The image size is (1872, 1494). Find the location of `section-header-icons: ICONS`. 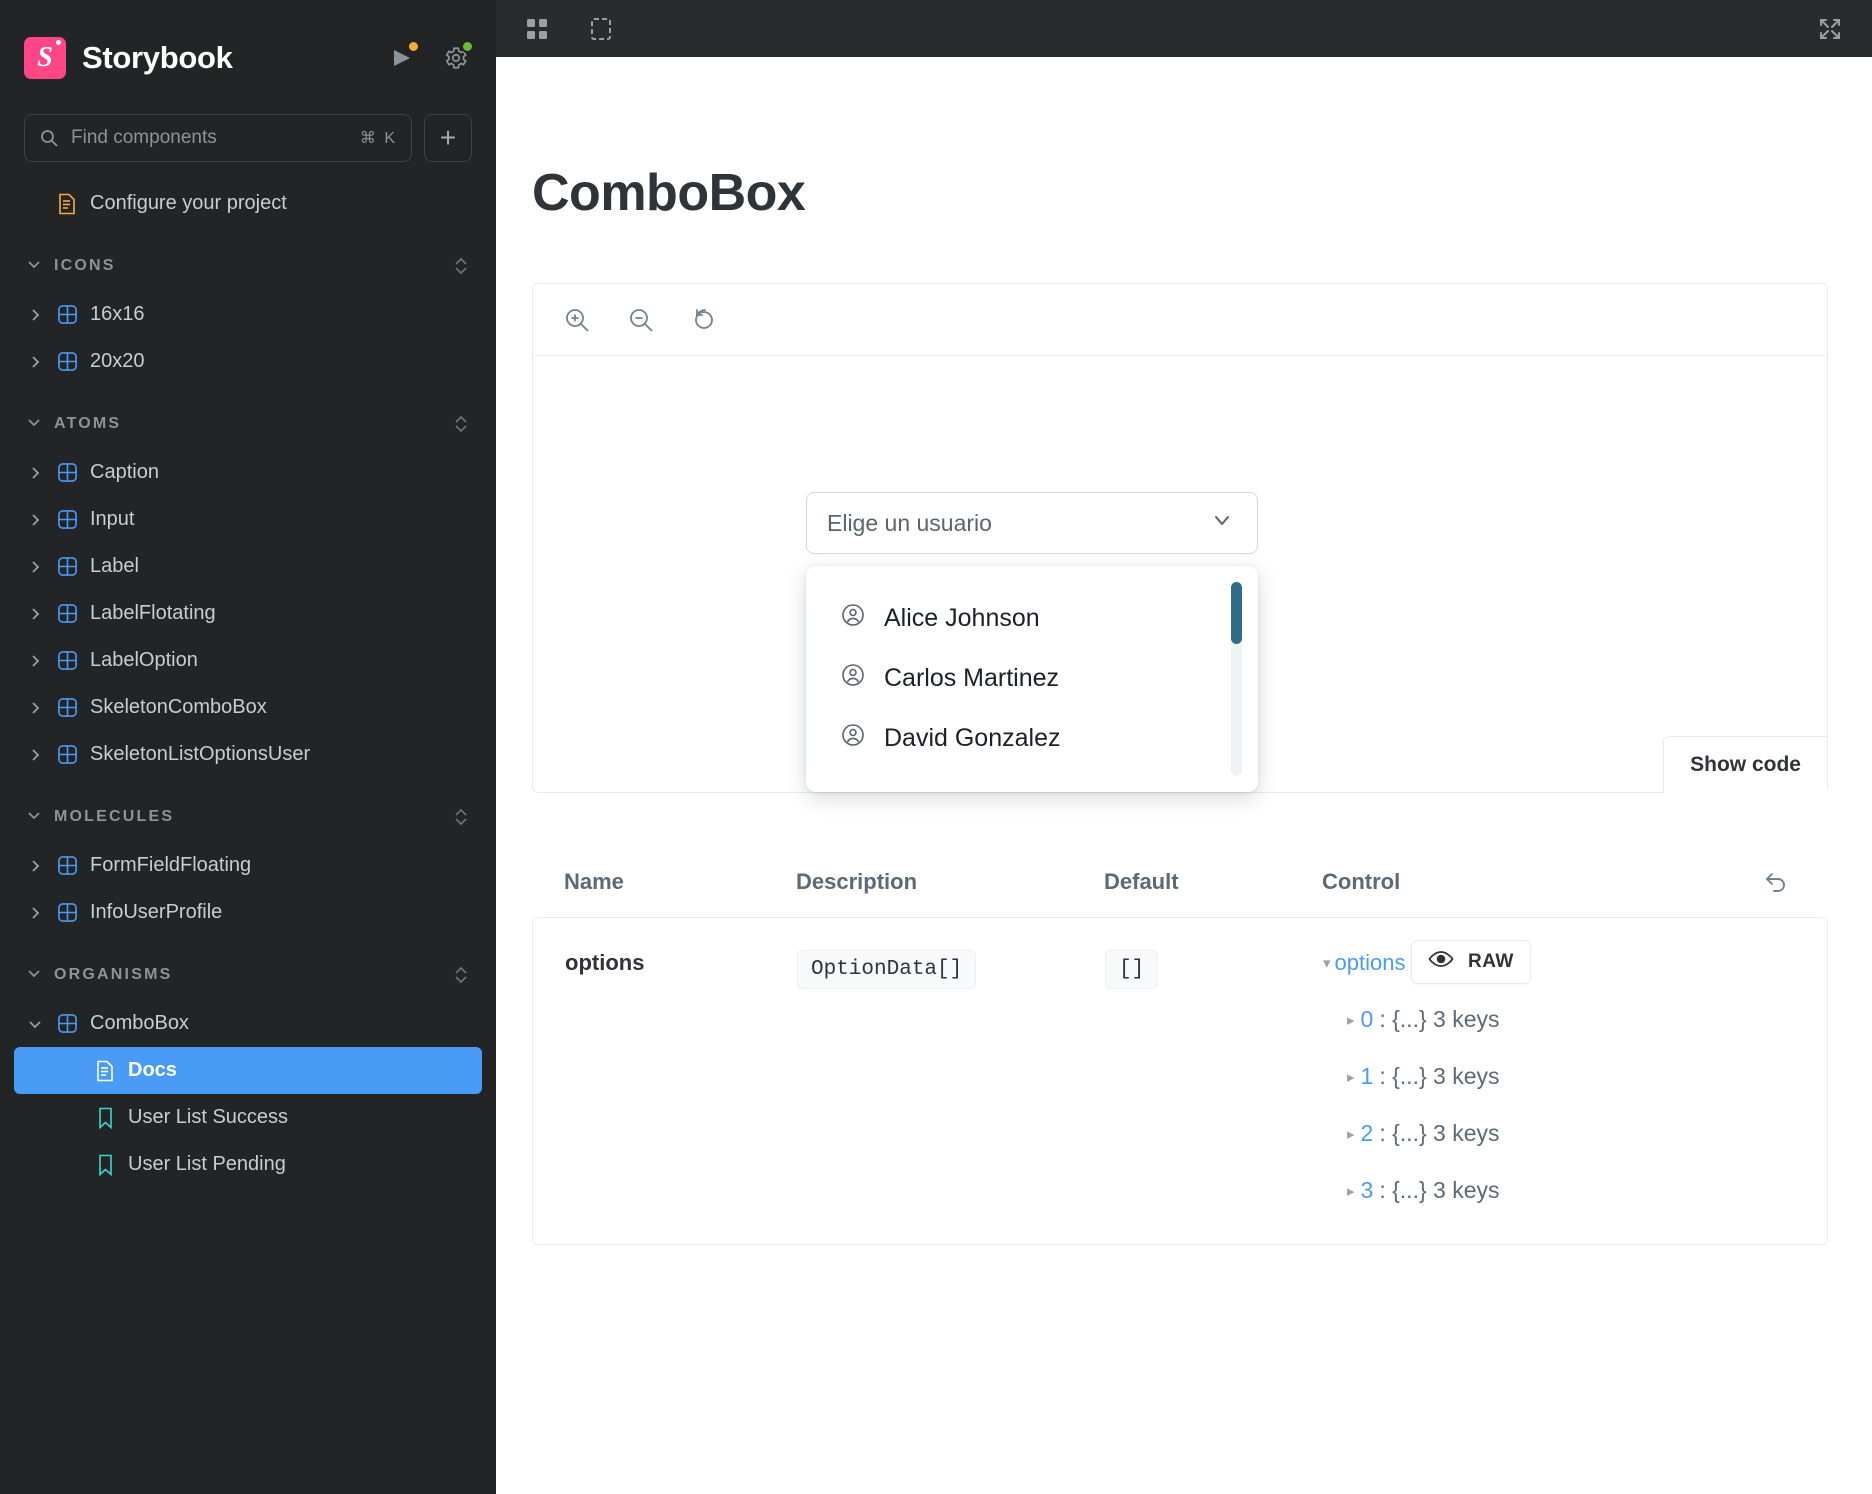

section-header-icons: ICONS is located at coordinates (248, 266).